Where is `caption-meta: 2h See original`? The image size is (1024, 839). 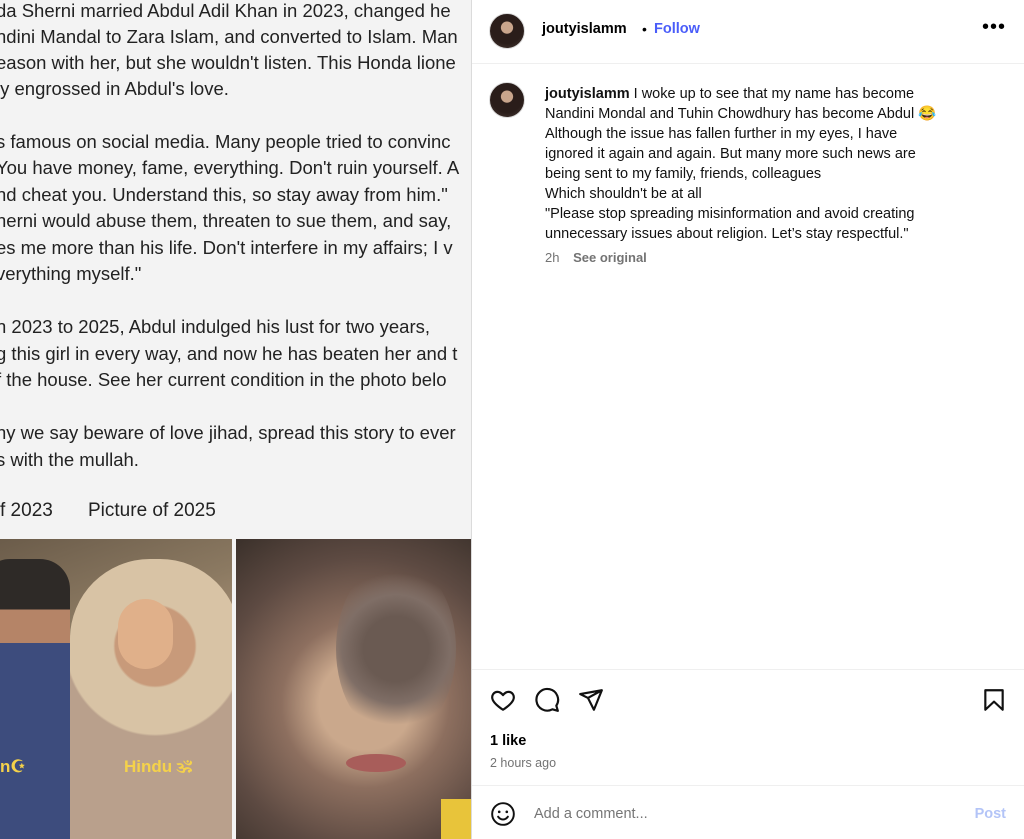 caption-meta: 2h See original is located at coordinates (596, 257).